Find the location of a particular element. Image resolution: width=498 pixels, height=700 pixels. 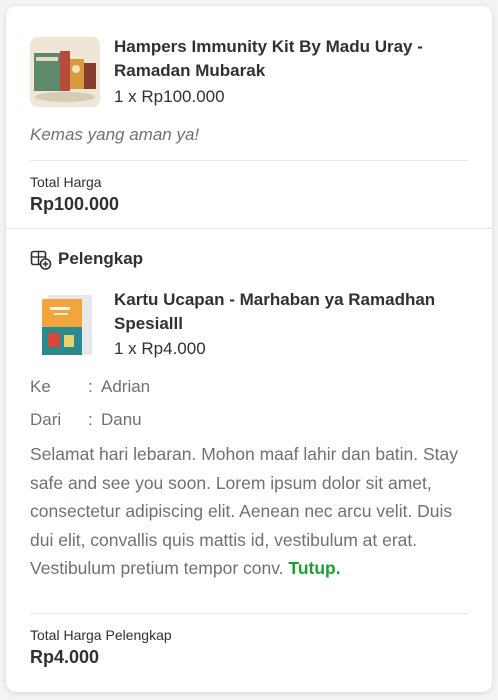

sender-value: Danu is located at coordinates (121, 419).